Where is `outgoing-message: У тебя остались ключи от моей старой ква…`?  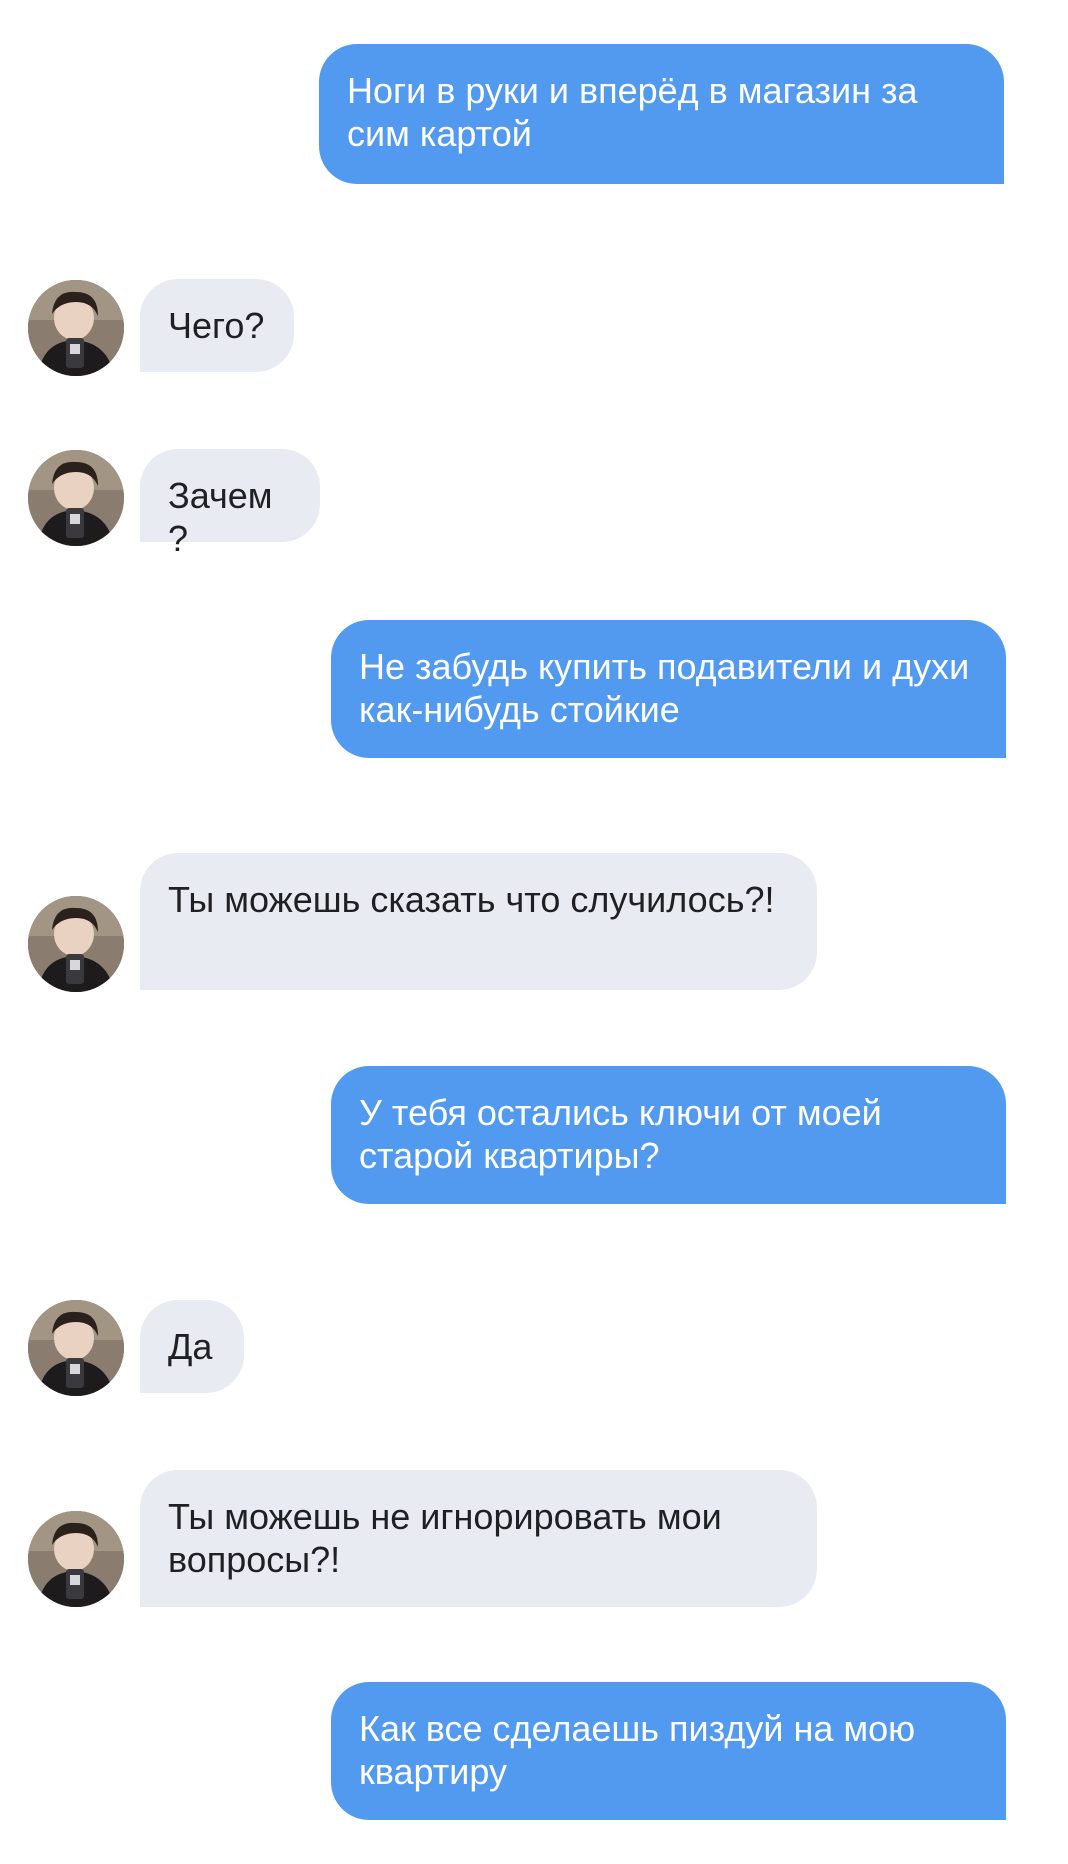 outgoing-message: У тебя остались ключи от моей старой ква… is located at coordinates (668, 1135).